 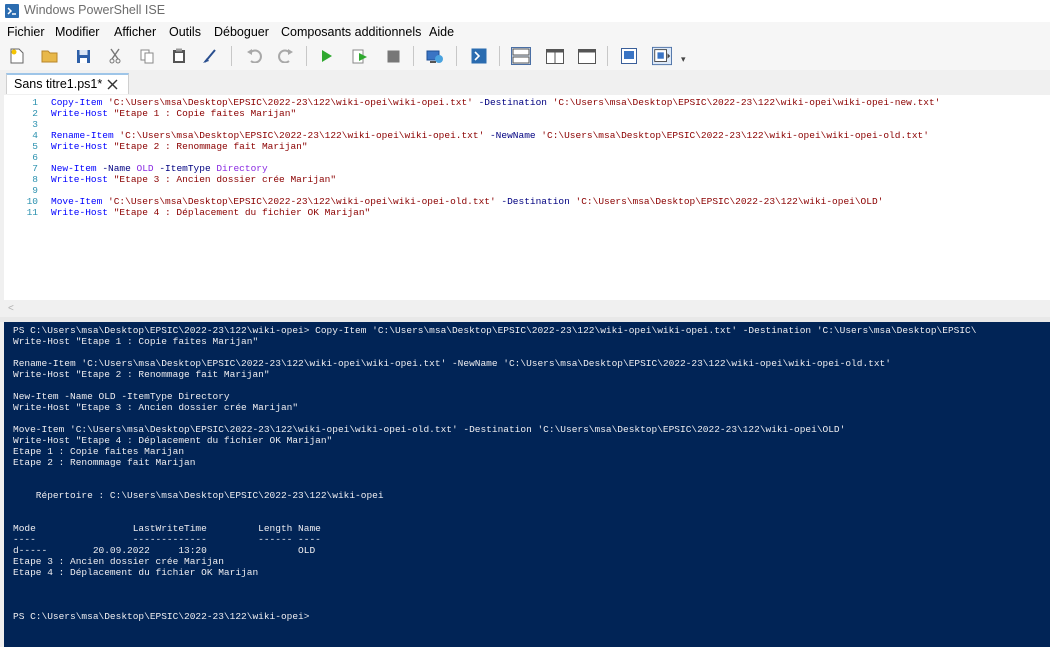 I want to click on code-token: Copy-Item, so click(x=77, y=102).